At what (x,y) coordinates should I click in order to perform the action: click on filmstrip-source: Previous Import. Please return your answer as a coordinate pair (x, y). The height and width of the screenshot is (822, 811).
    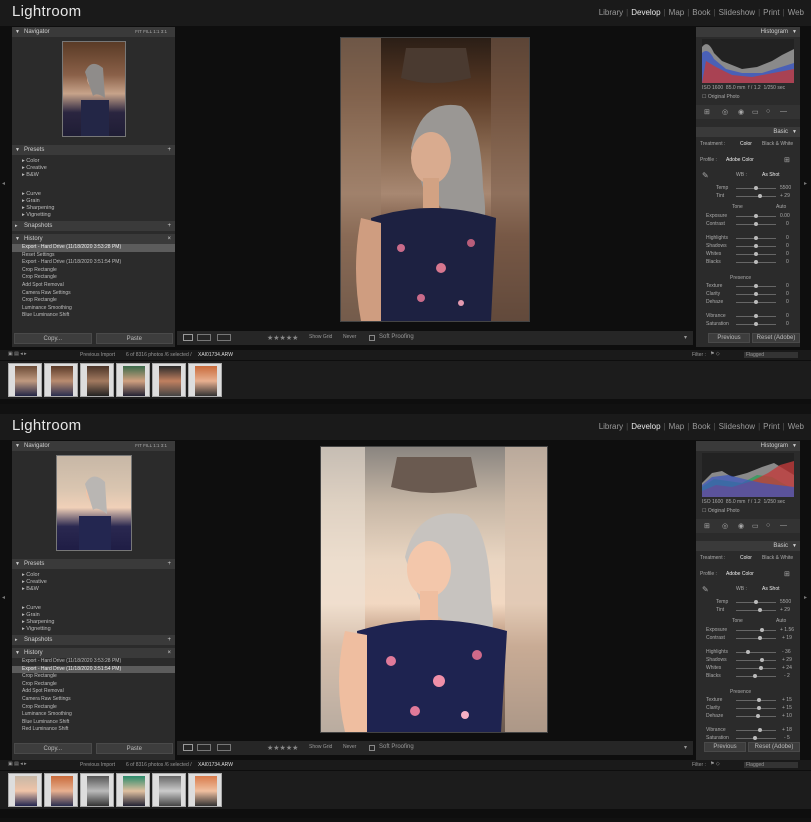
    Looking at the image, I should click on (97, 765).